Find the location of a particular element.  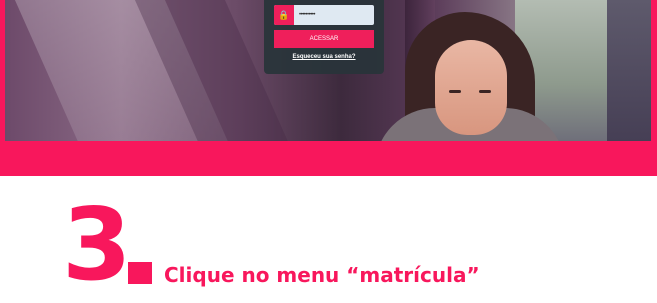

person-eye-right is located at coordinates (485, 91).